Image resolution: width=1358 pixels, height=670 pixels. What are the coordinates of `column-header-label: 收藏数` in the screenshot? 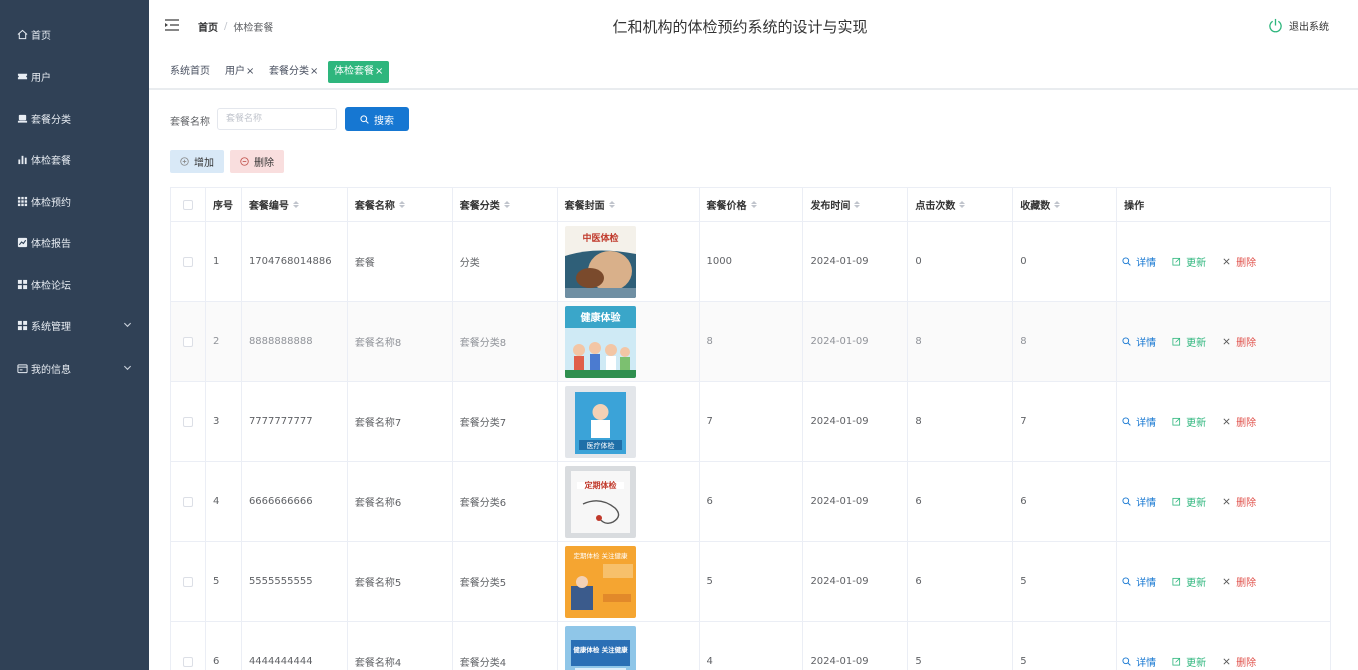 It's located at (1035, 206).